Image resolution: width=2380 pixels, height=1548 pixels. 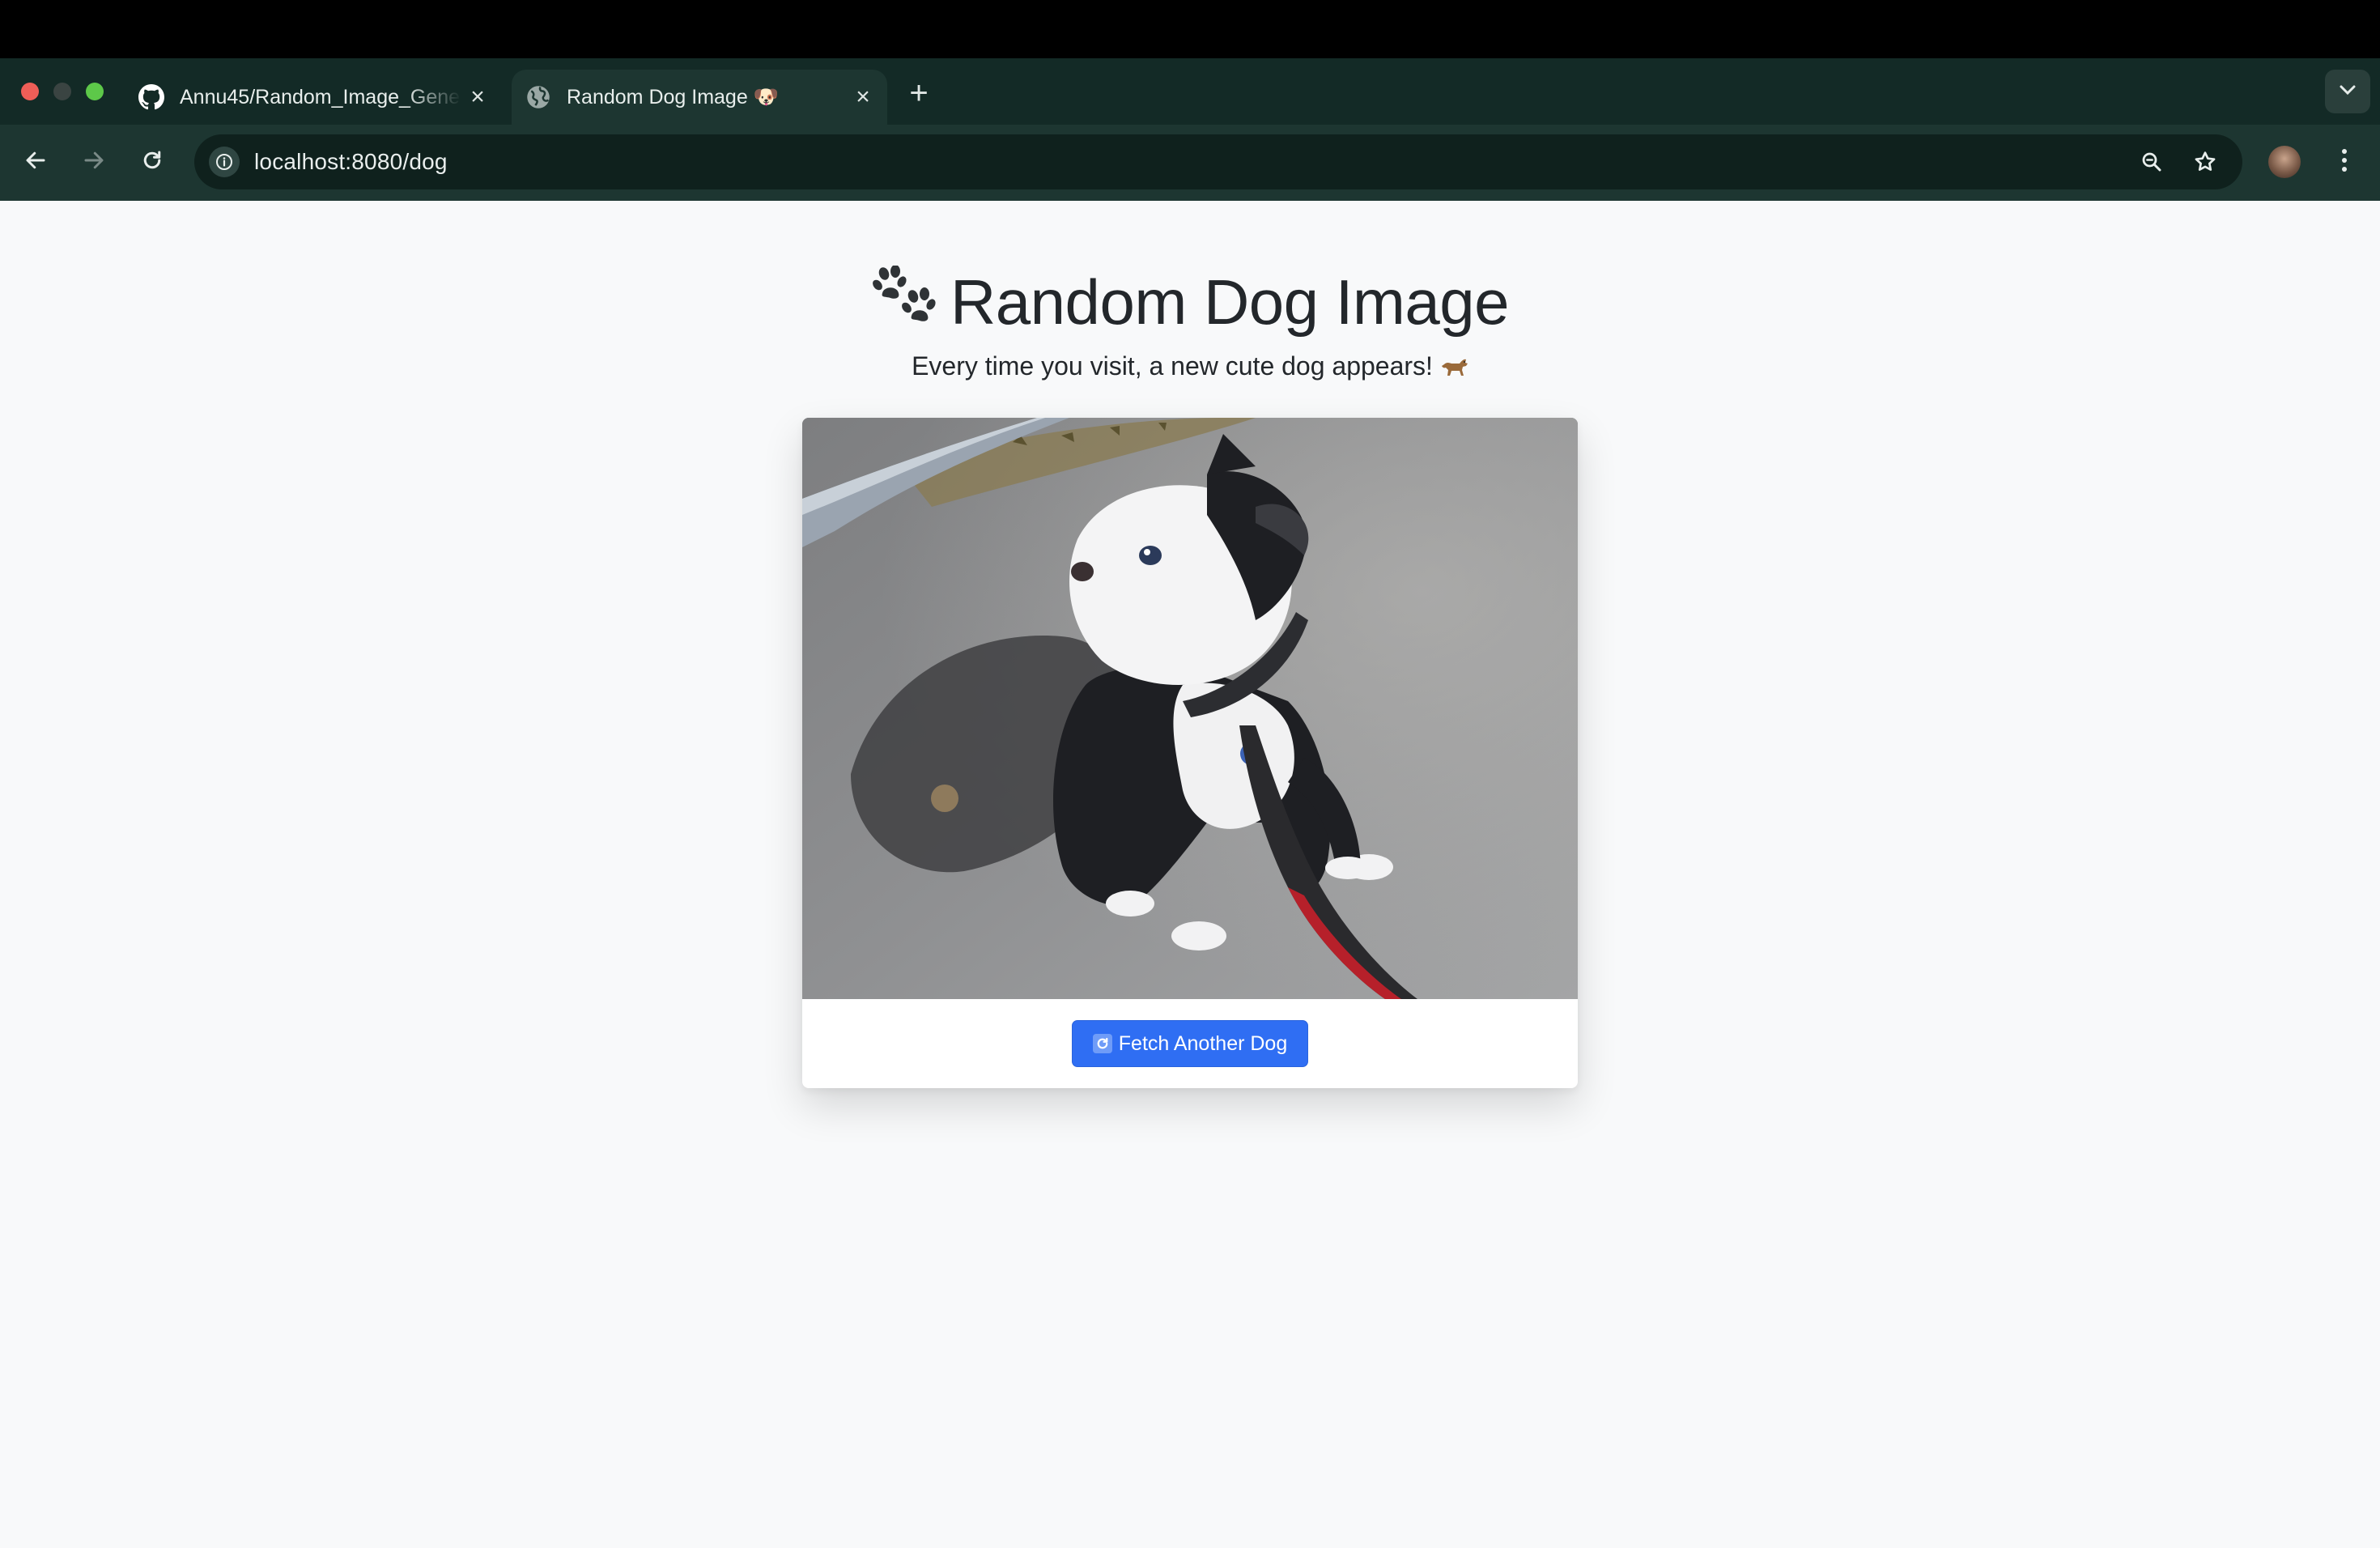 I want to click on dog-icon, so click(x=1454, y=369).